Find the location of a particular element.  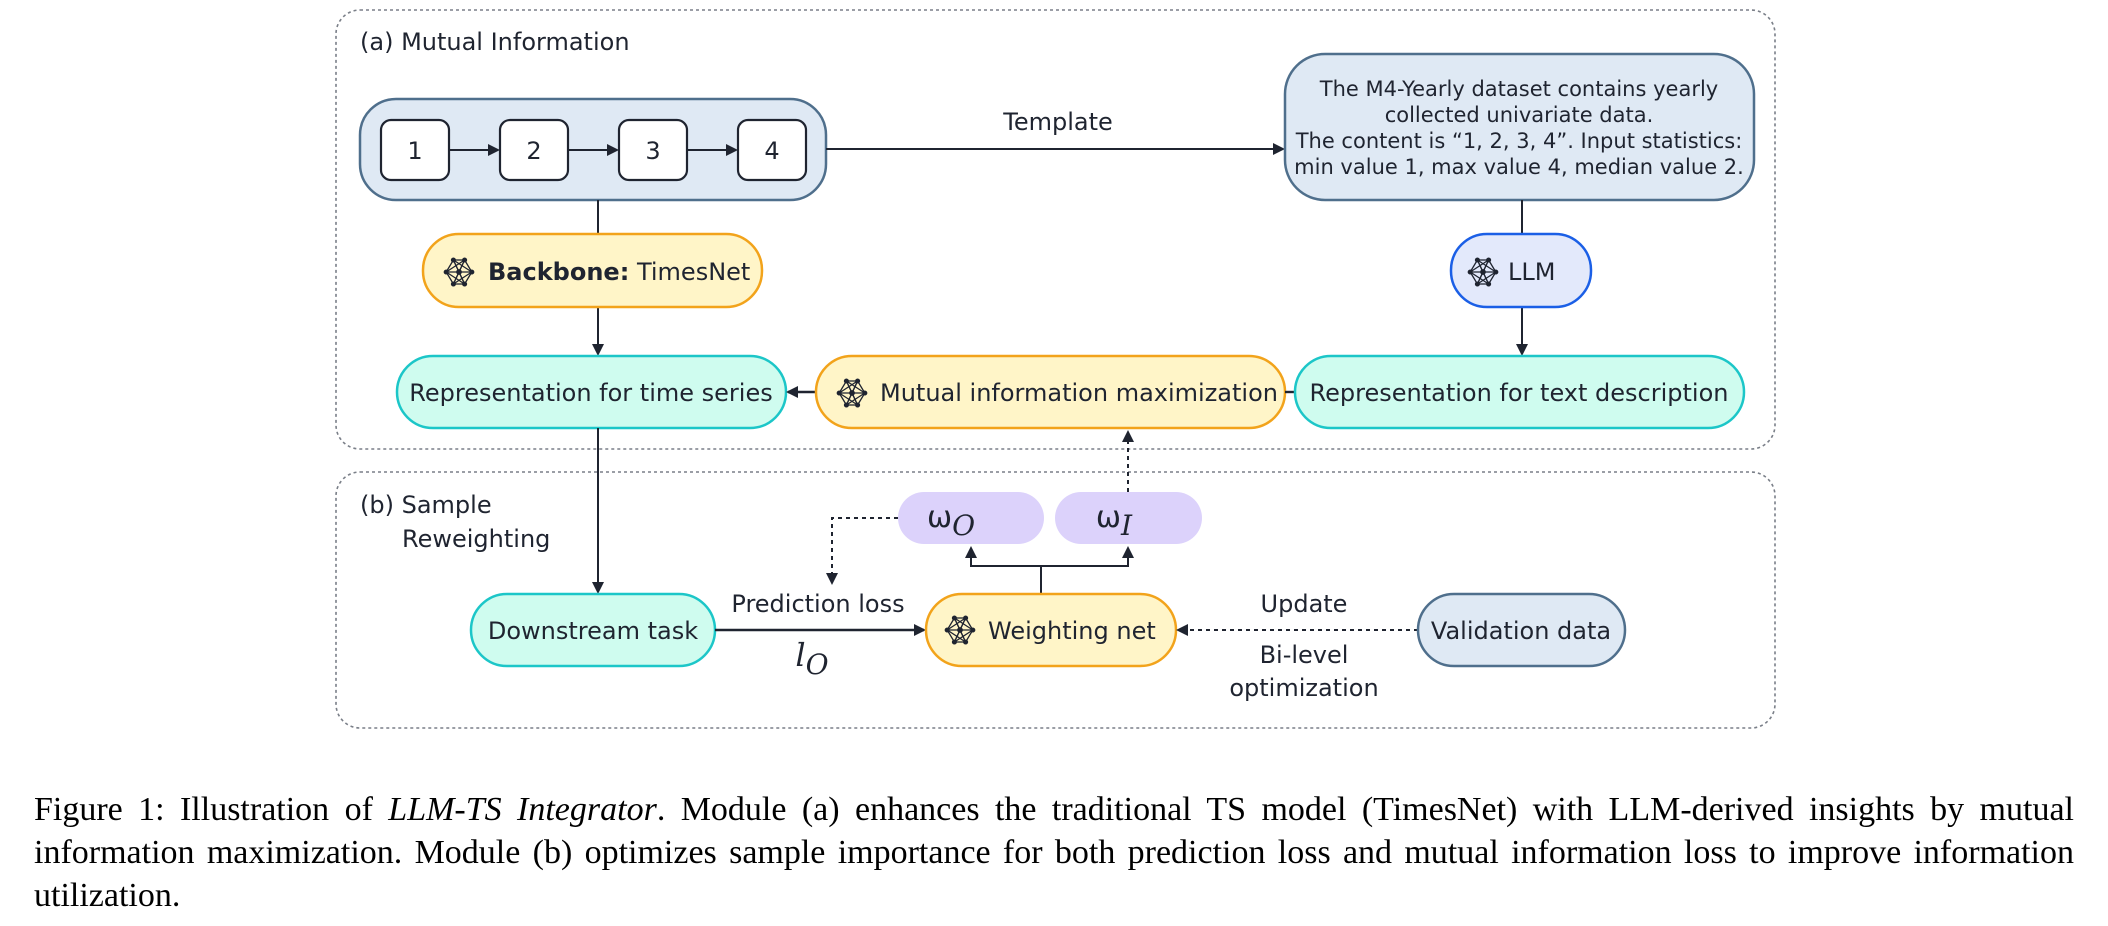

backbone-name: TimesNet is located at coordinates (693, 272).